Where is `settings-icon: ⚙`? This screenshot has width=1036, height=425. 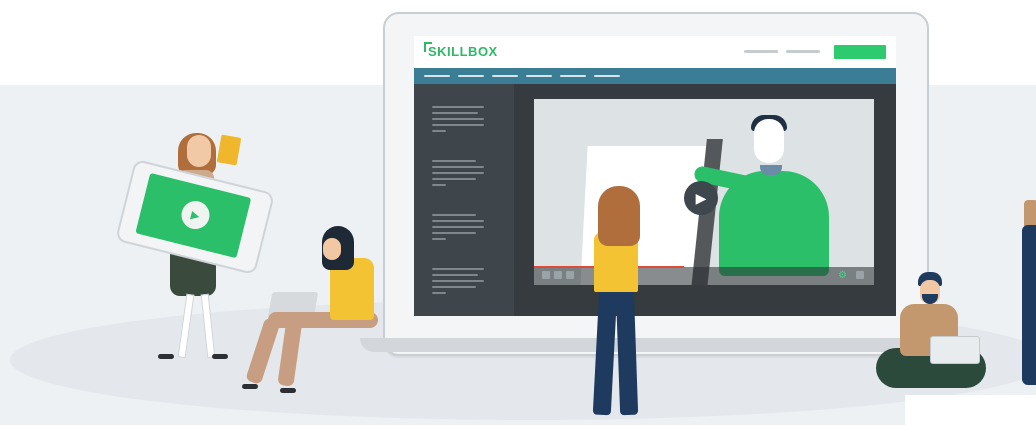 settings-icon: ⚙ is located at coordinates (842, 275).